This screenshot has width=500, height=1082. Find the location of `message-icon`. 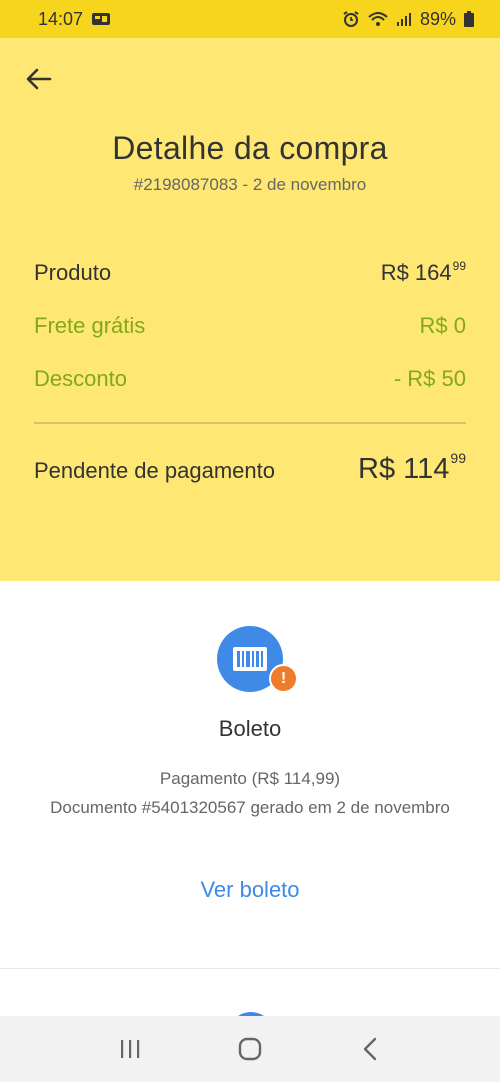

message-icon is located at coordinates (101, 19).